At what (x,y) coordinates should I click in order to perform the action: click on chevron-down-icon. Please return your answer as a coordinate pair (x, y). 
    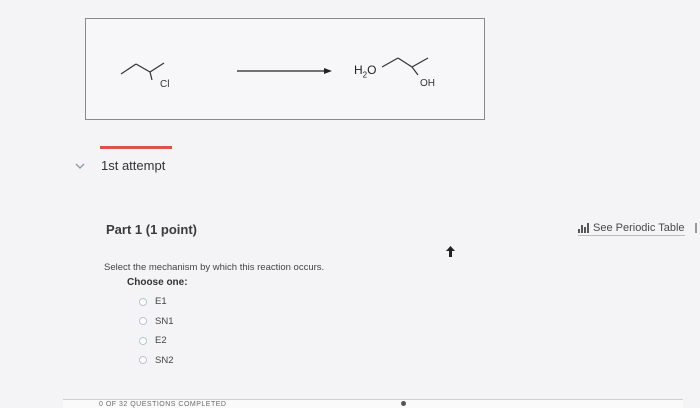
    Looking at the image, I should click on (80, 166).